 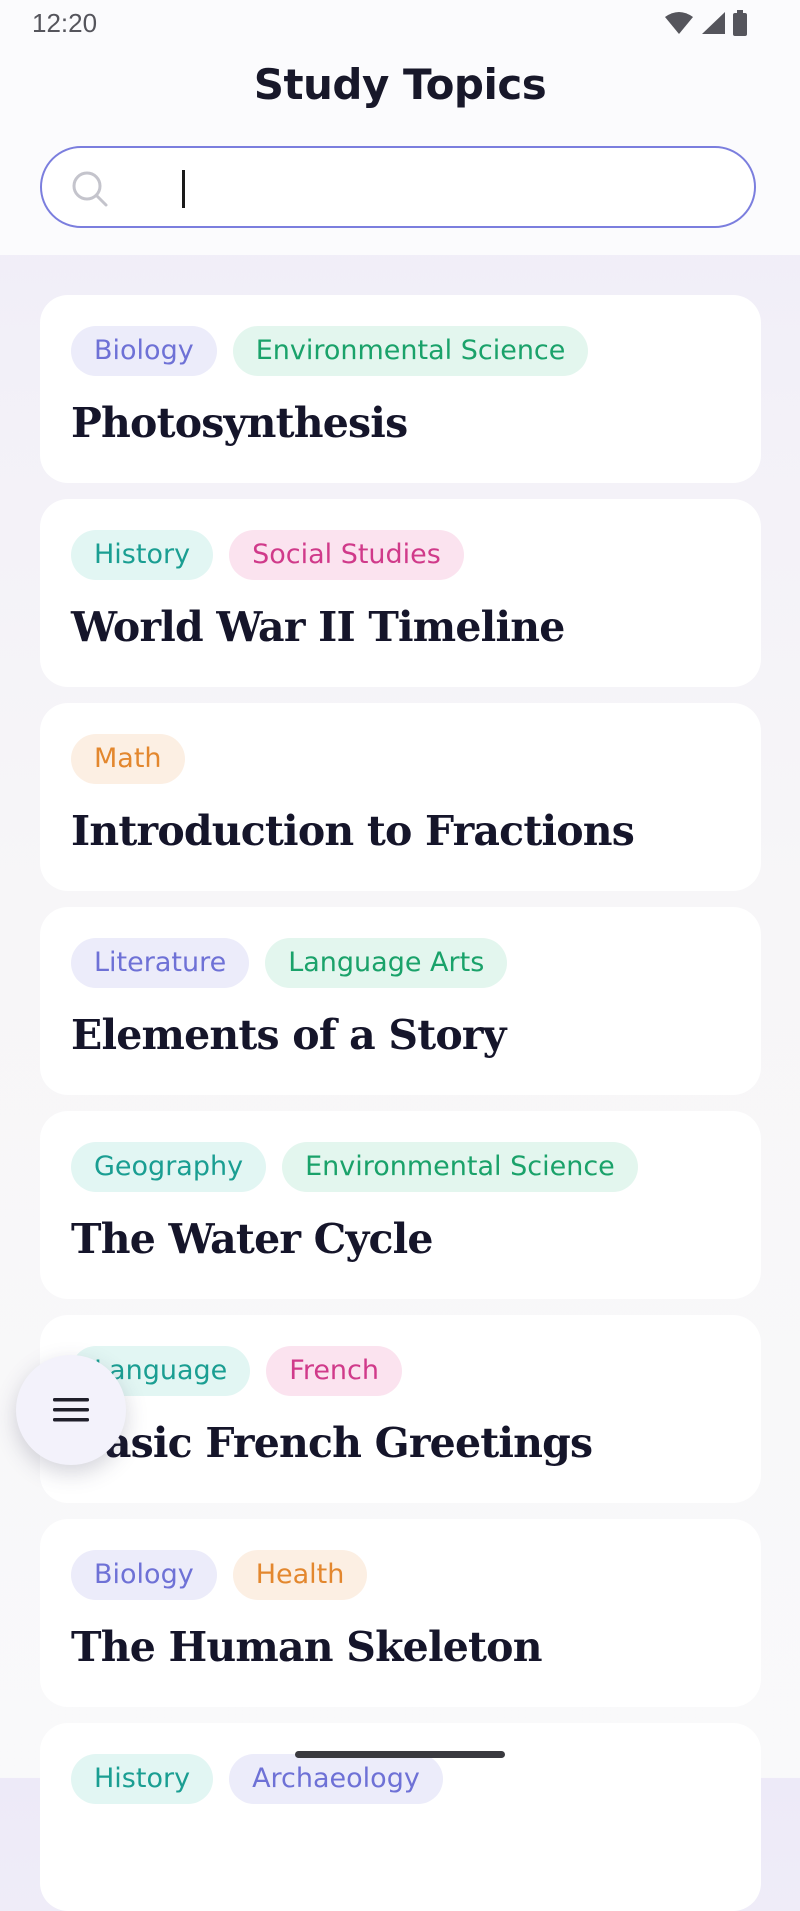 I want to click on subject-tag: Archaeology, so click(x=336, y=1779).